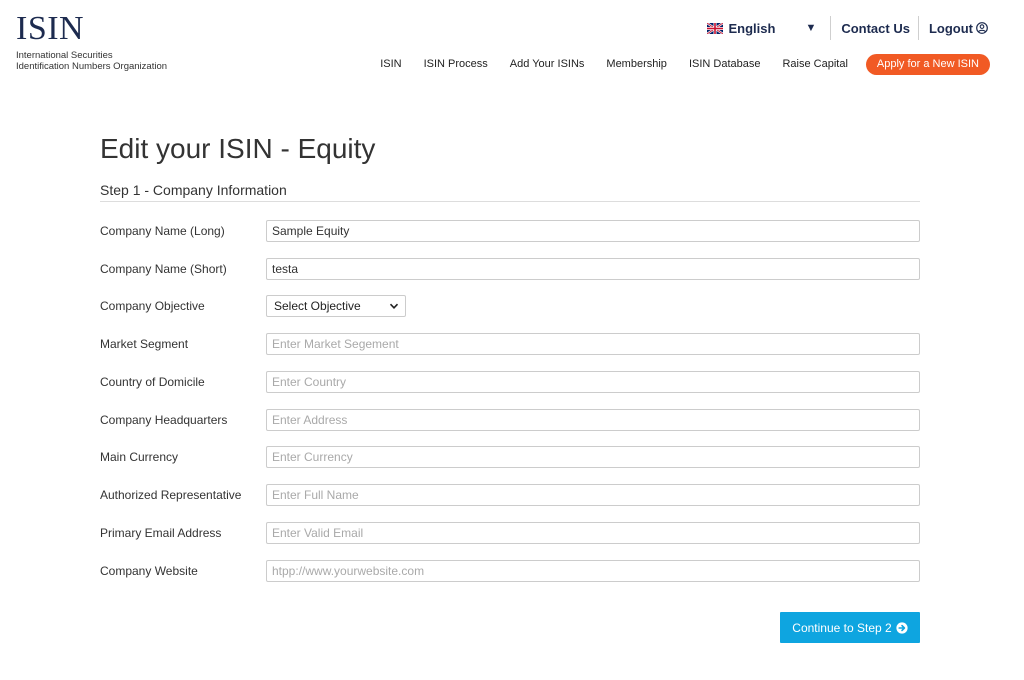 This screenshot has width=1024, height=680. I want to click on primary-email-input, so click(593, 533).